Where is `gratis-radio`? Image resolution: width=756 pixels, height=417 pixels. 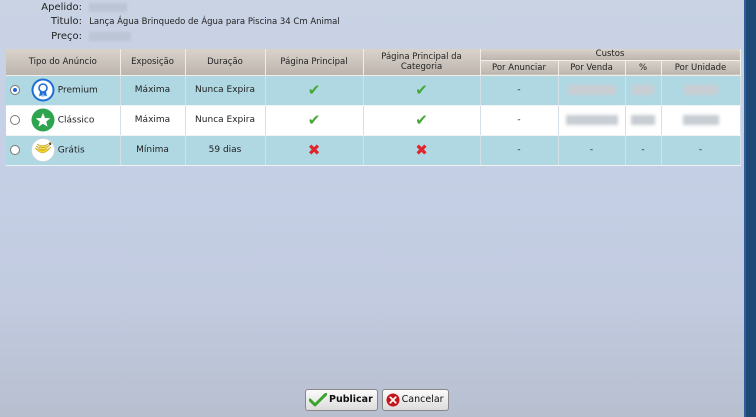
gratis-radio is located at coordinates (15, 150).